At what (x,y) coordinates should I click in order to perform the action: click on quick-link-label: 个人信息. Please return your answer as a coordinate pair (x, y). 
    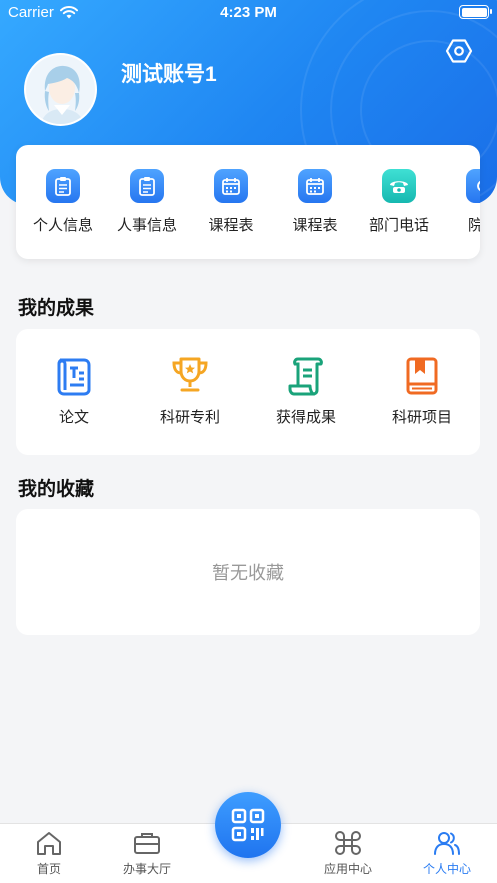
    Looking at the image, I should click on (62, 225).